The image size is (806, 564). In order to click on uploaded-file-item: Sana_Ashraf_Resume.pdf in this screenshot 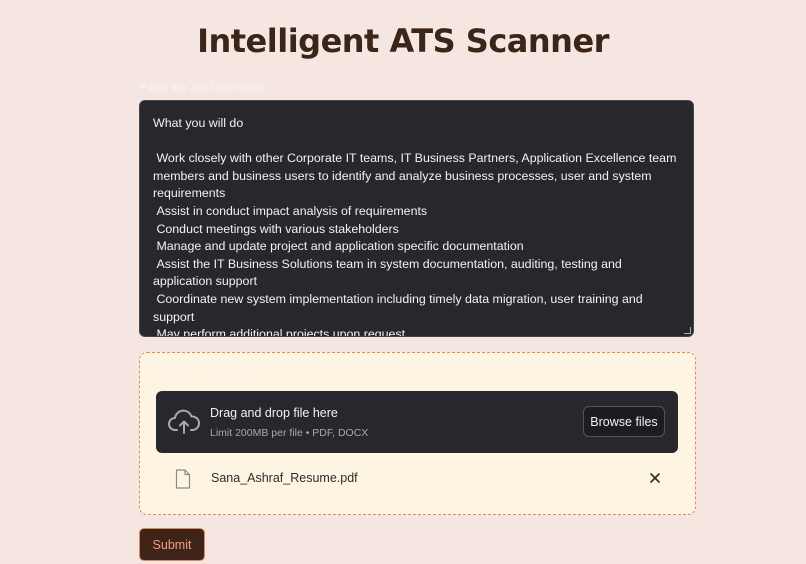, I will do `click(417, 478)`.